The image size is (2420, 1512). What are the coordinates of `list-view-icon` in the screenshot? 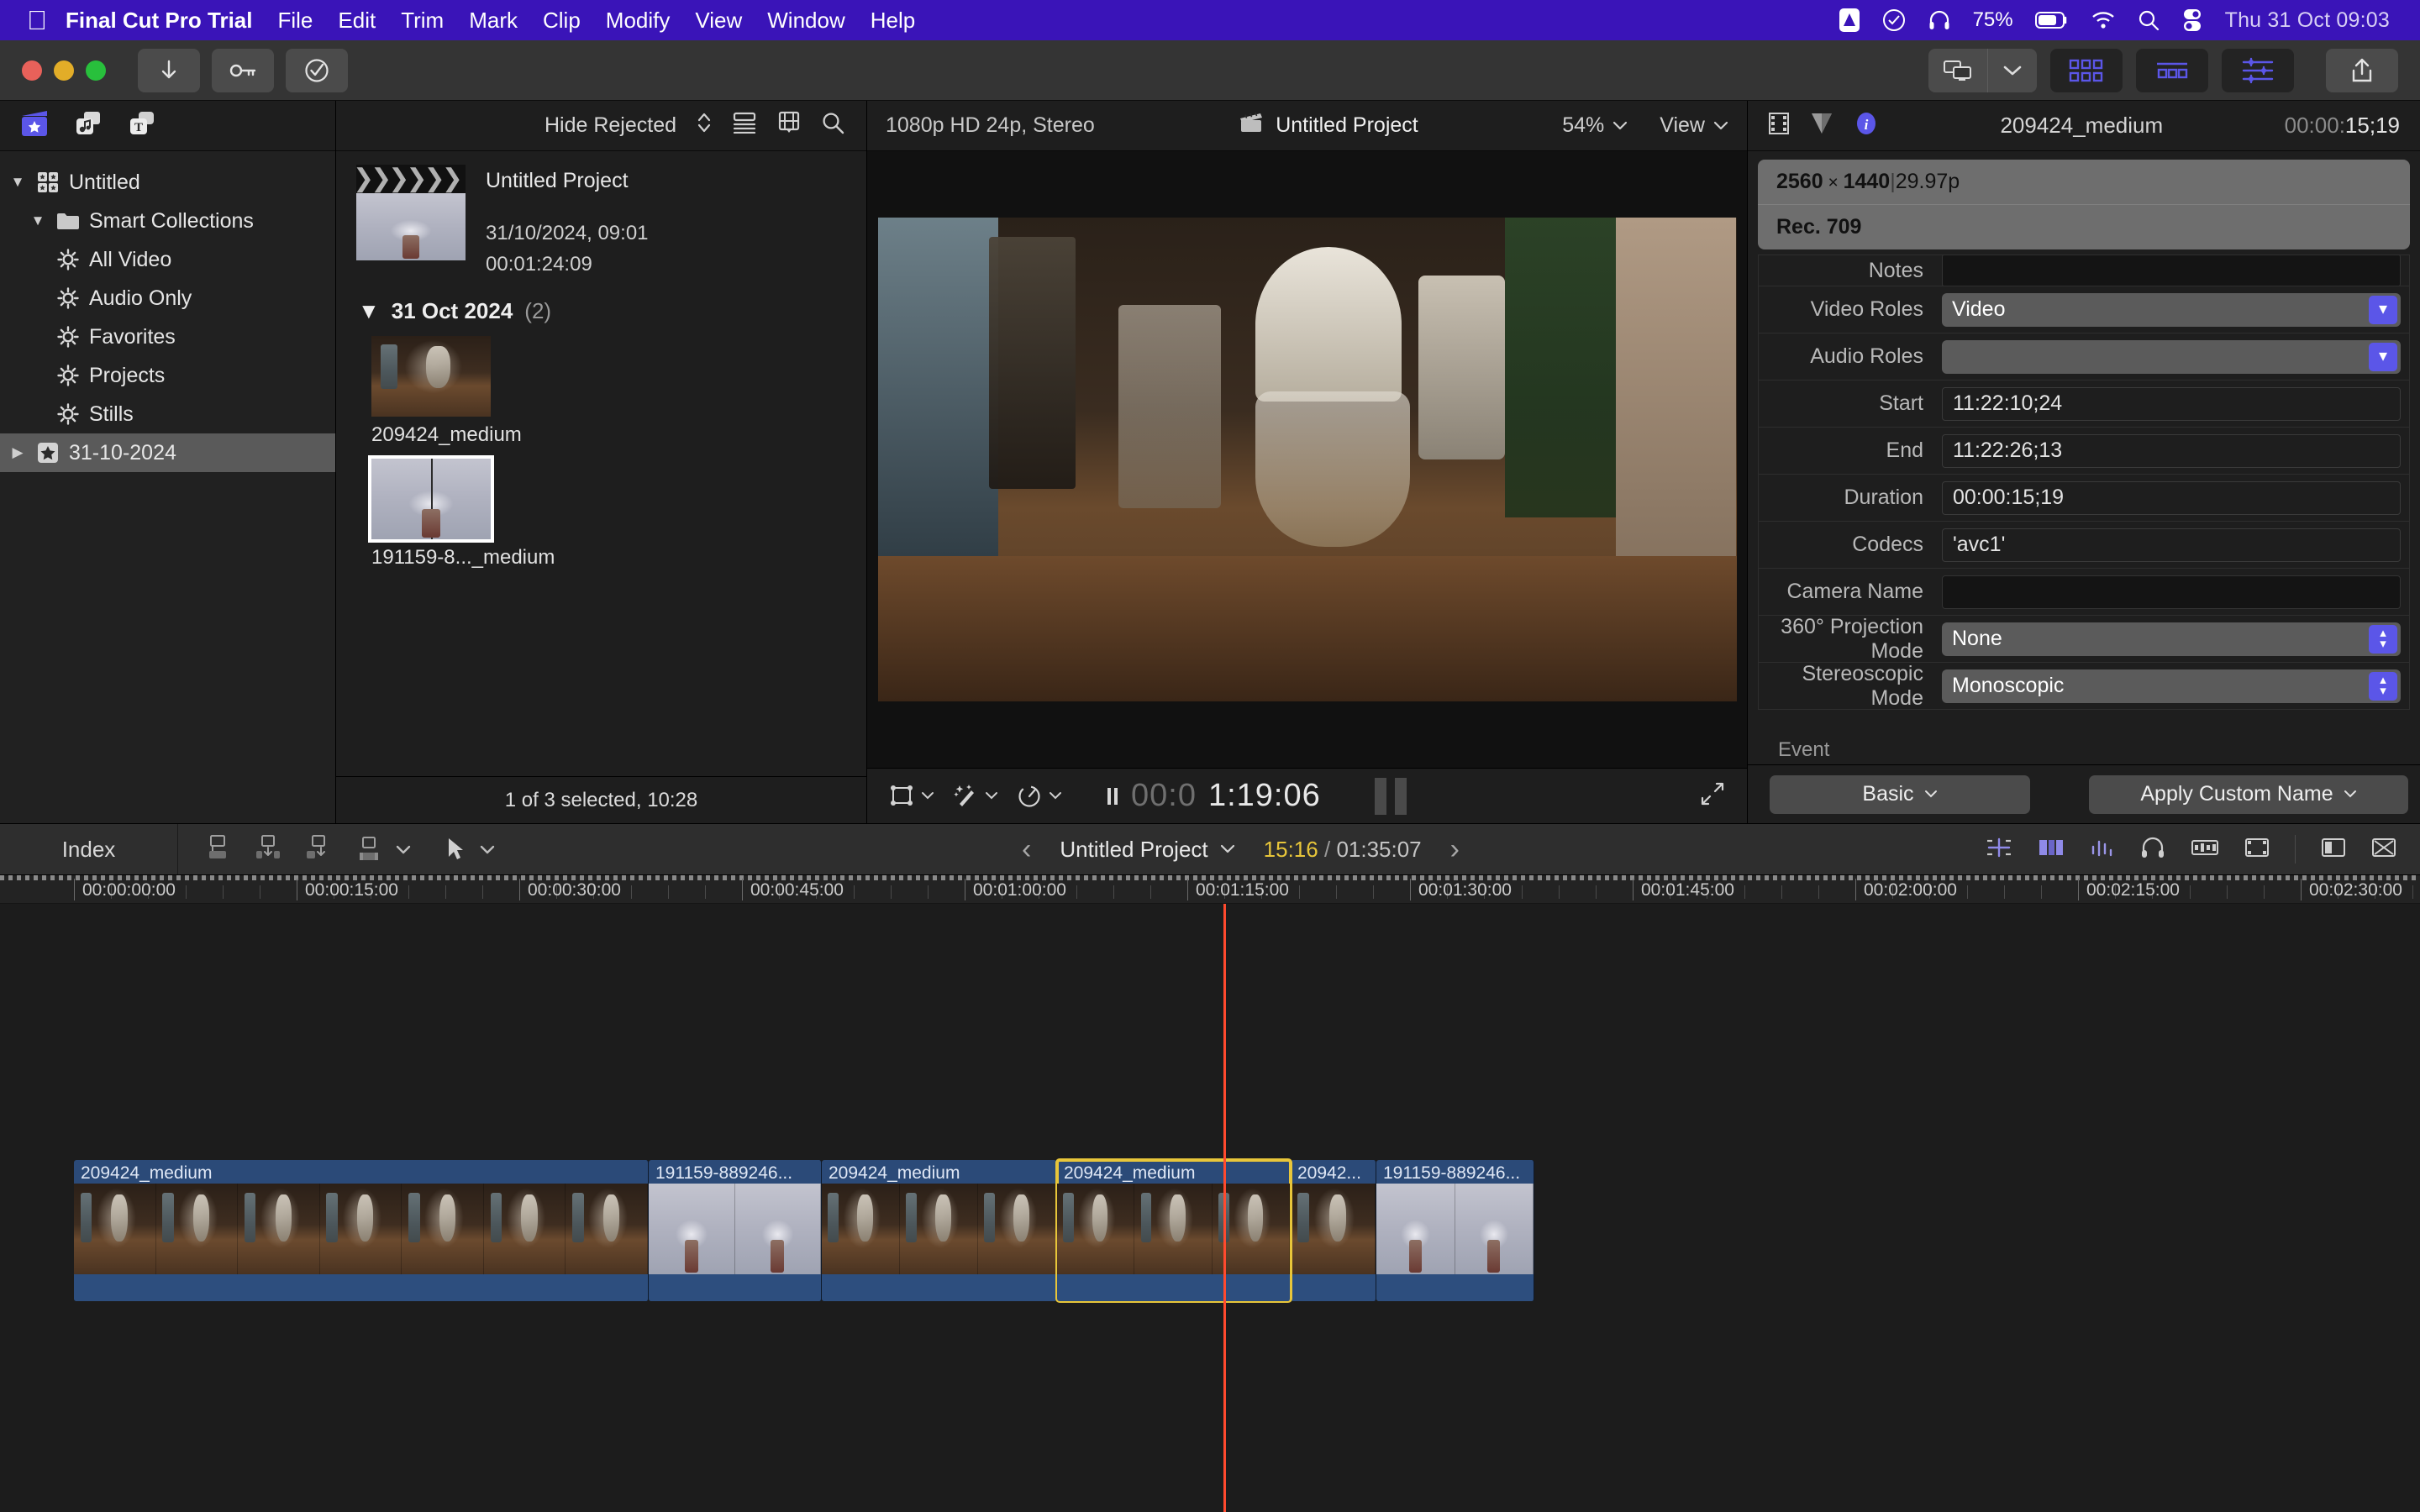 It's located at (744, 125).